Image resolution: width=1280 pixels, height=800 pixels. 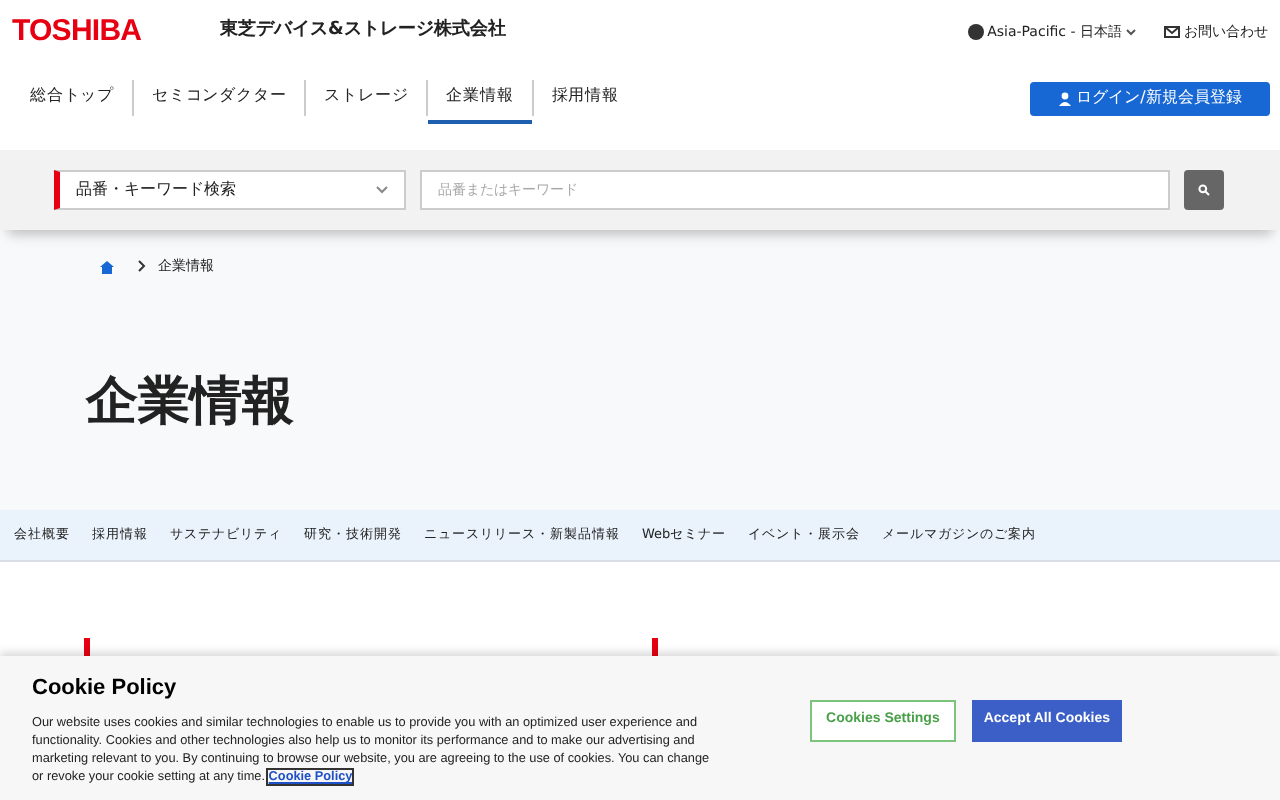 What do you see at coordinates (1150, 98) in the screenshot?
I see `login-button: ログイン/新規会員登録` at bounding box center [1150, 98].